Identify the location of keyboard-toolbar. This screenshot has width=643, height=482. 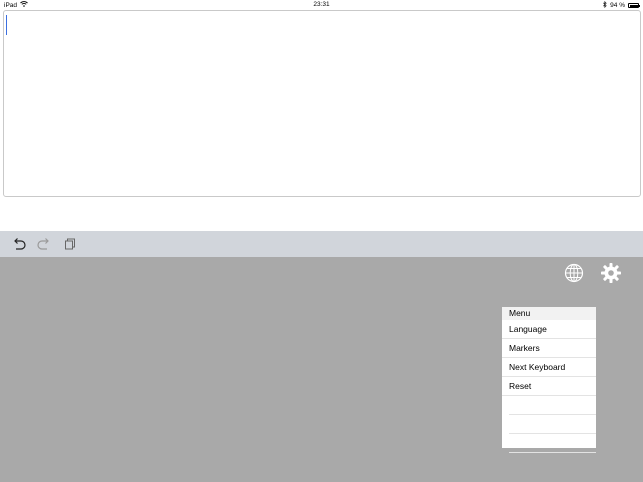
(321, 244).